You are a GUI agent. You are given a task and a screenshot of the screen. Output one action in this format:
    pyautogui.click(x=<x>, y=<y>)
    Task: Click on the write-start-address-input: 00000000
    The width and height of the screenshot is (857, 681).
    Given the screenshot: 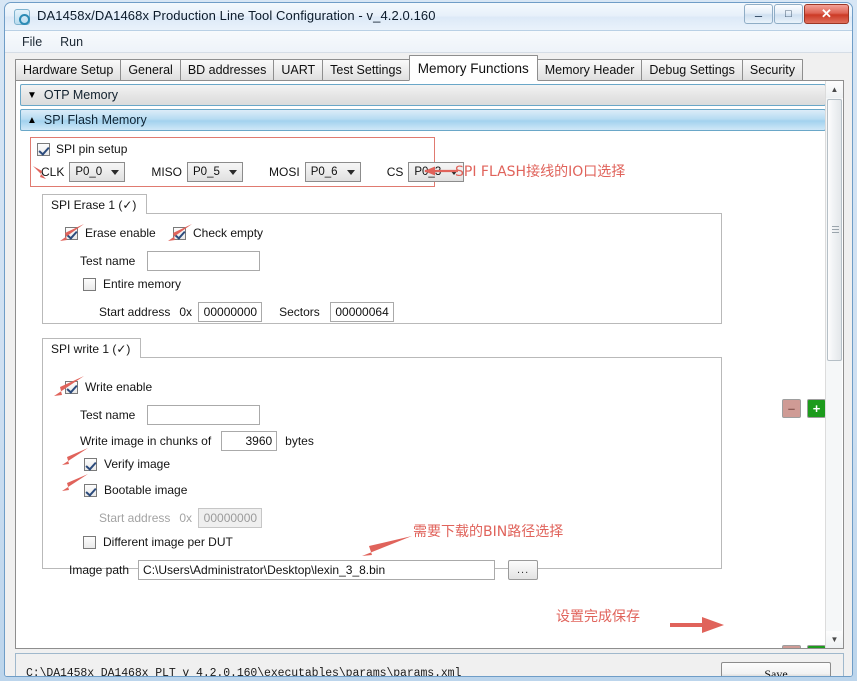 What is the action you would take?
    pyautogui.click(x=230, y=518)
    